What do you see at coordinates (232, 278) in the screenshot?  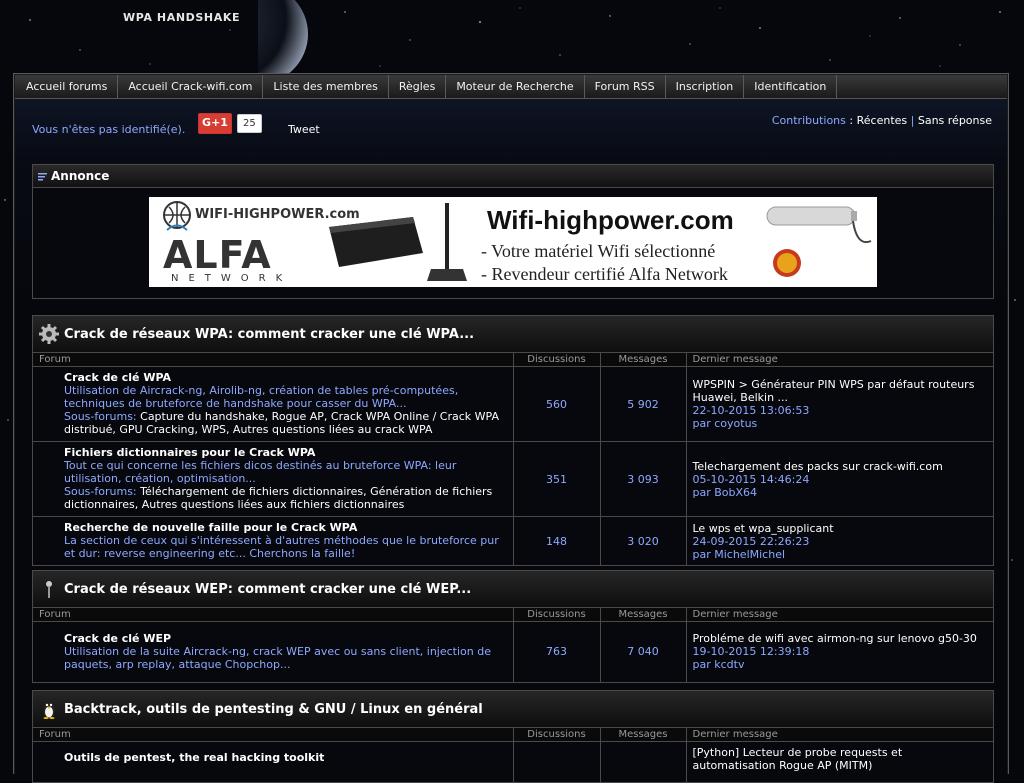 I see `banner-network-text: NETWORK` at bounding box center [232, 278].